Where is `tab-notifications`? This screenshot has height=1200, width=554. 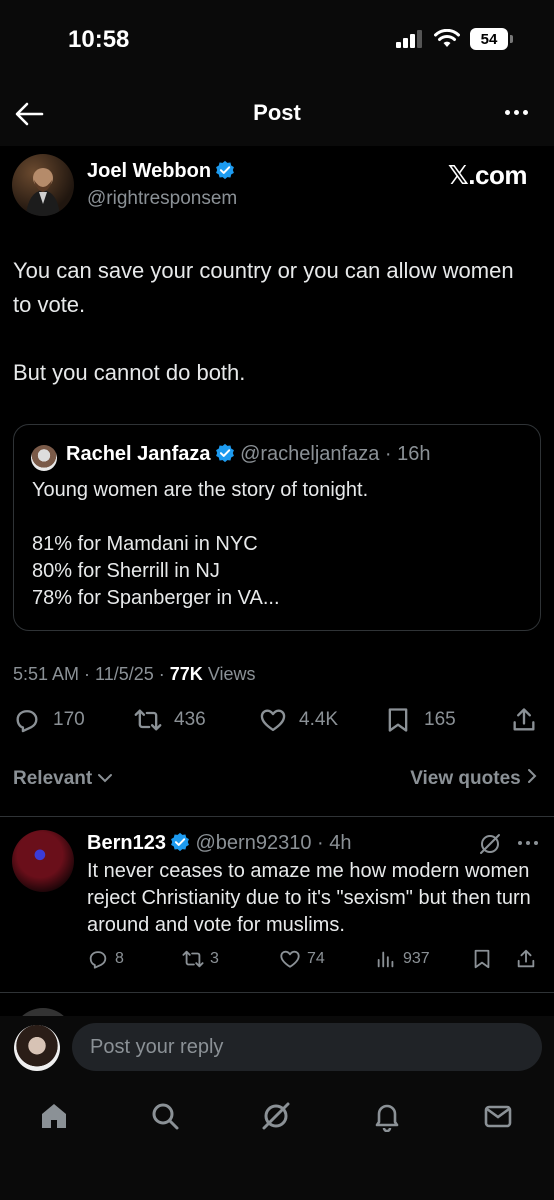
tab-notifications is located at coordinates (389, 1118).